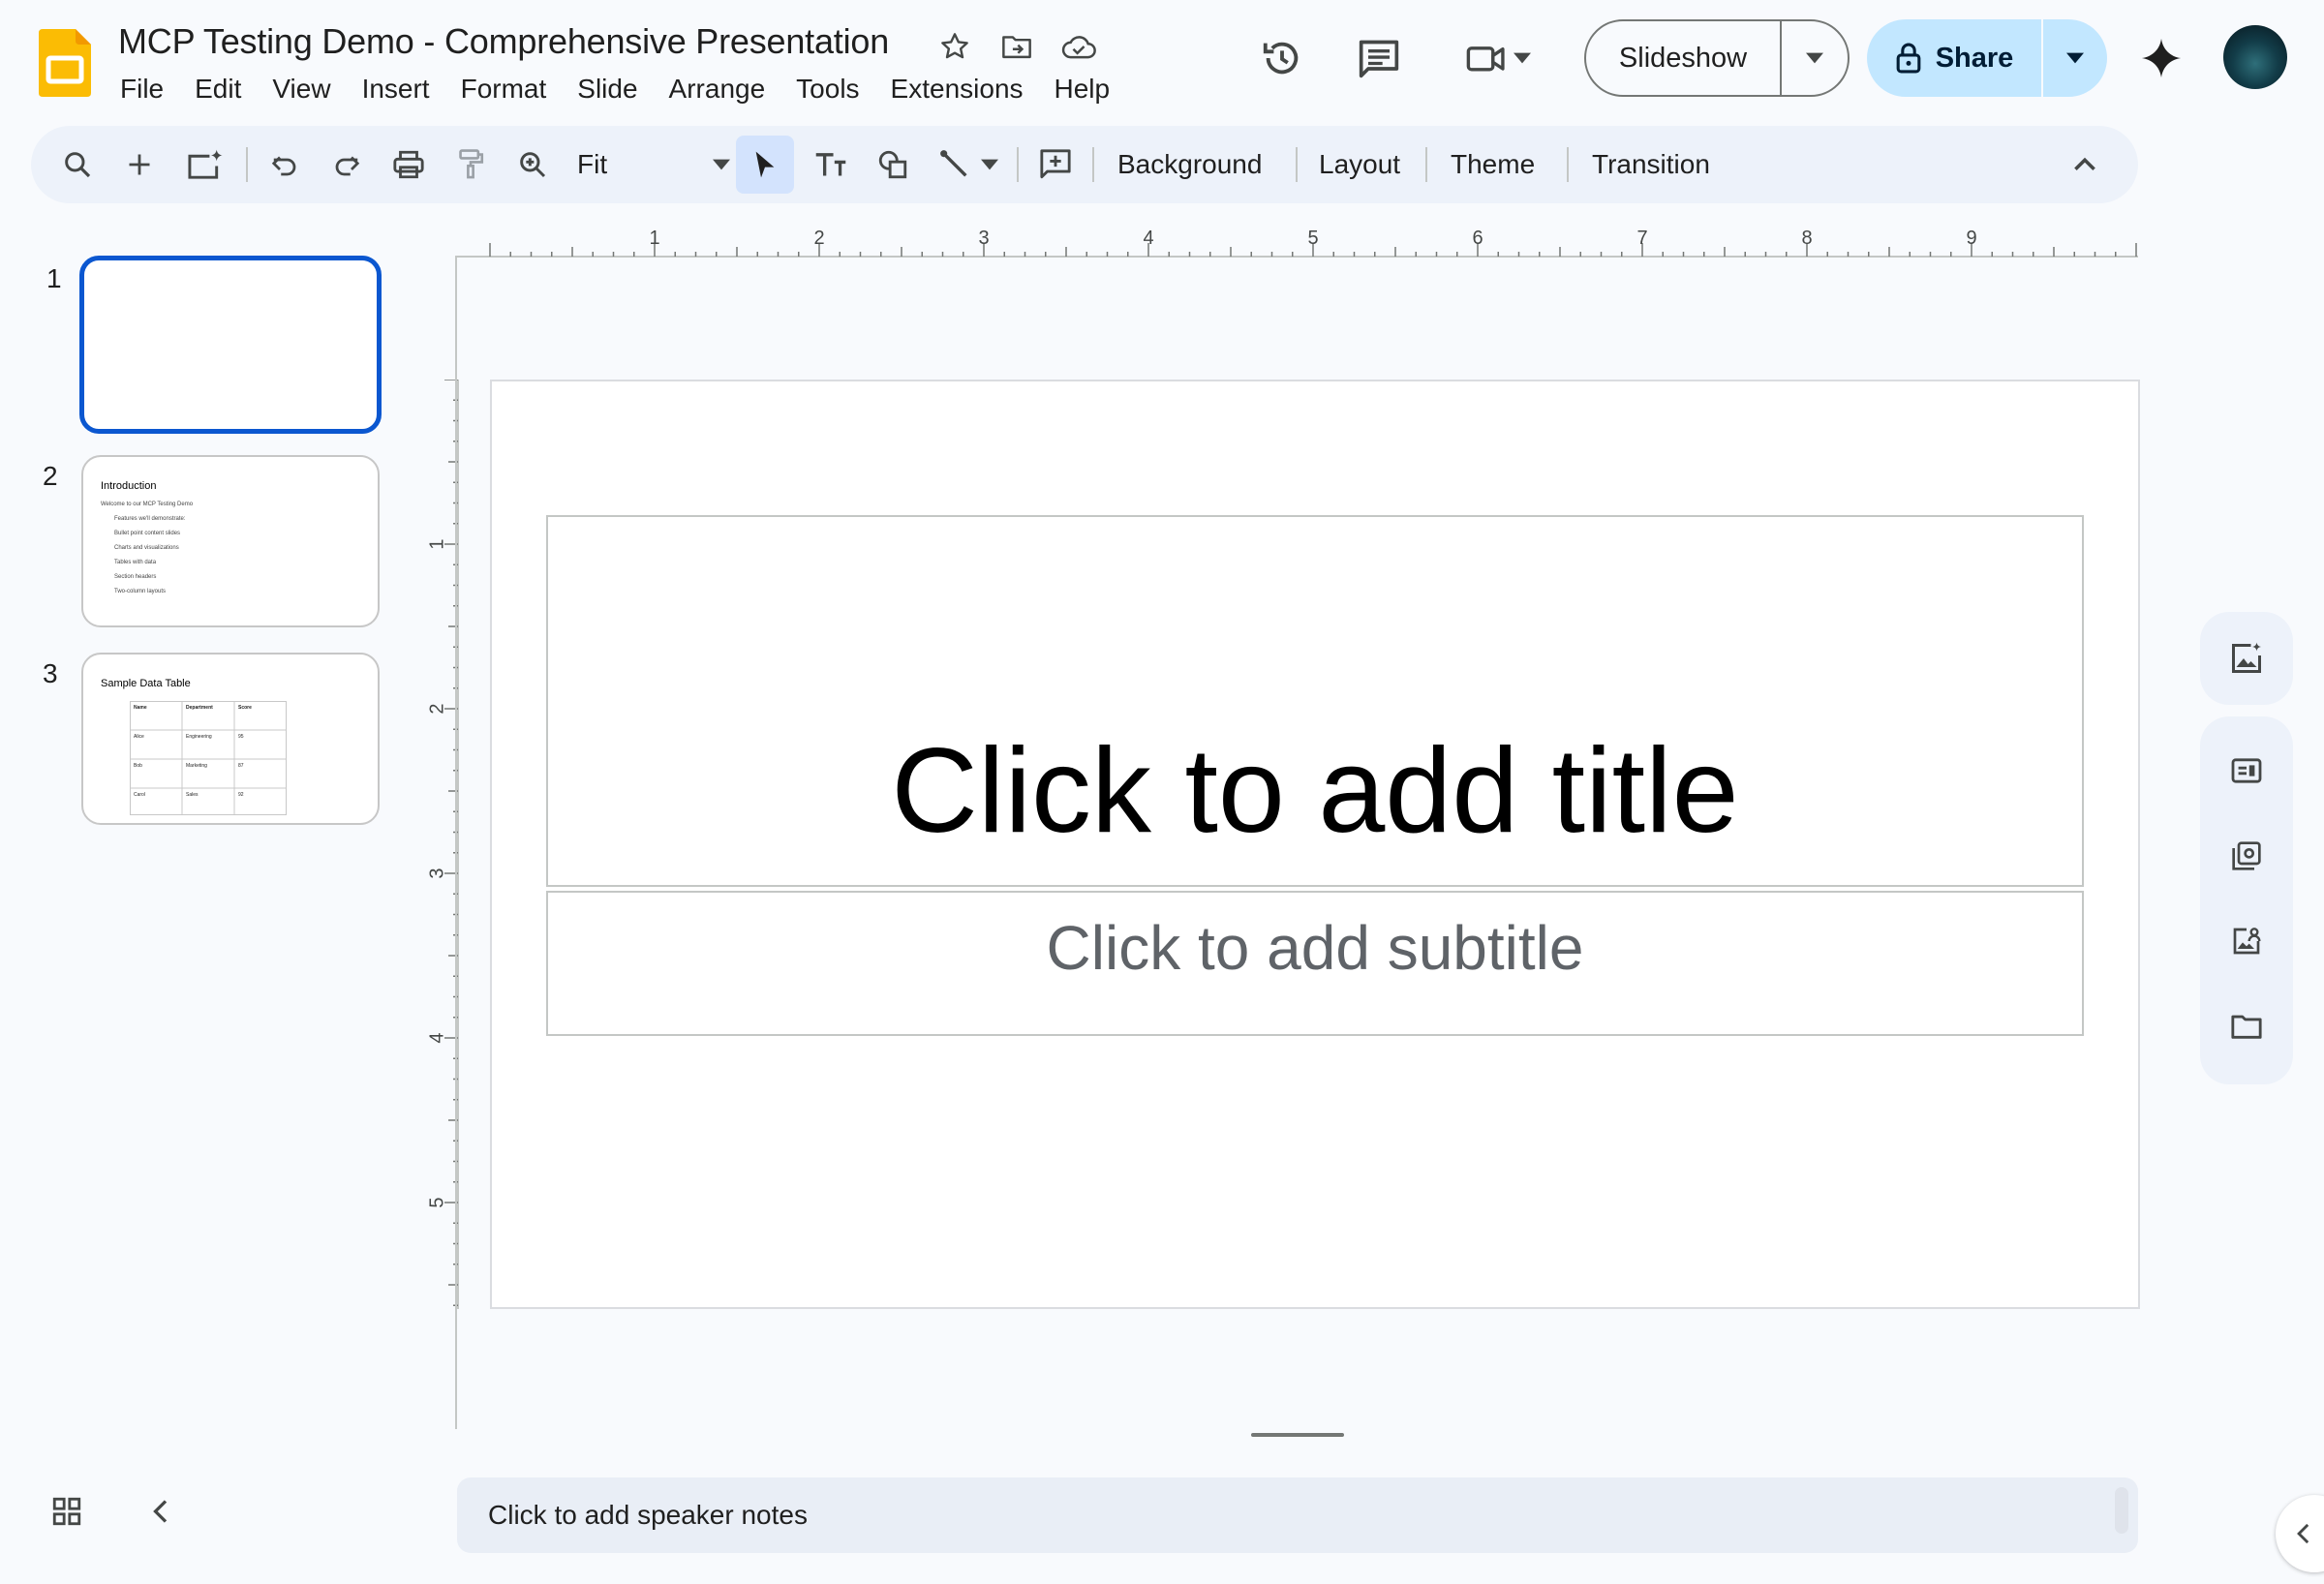  What do you see at coordinates (831, 165) in the screenshot?
I see `text-box-button` at bounding box center [831, 165].